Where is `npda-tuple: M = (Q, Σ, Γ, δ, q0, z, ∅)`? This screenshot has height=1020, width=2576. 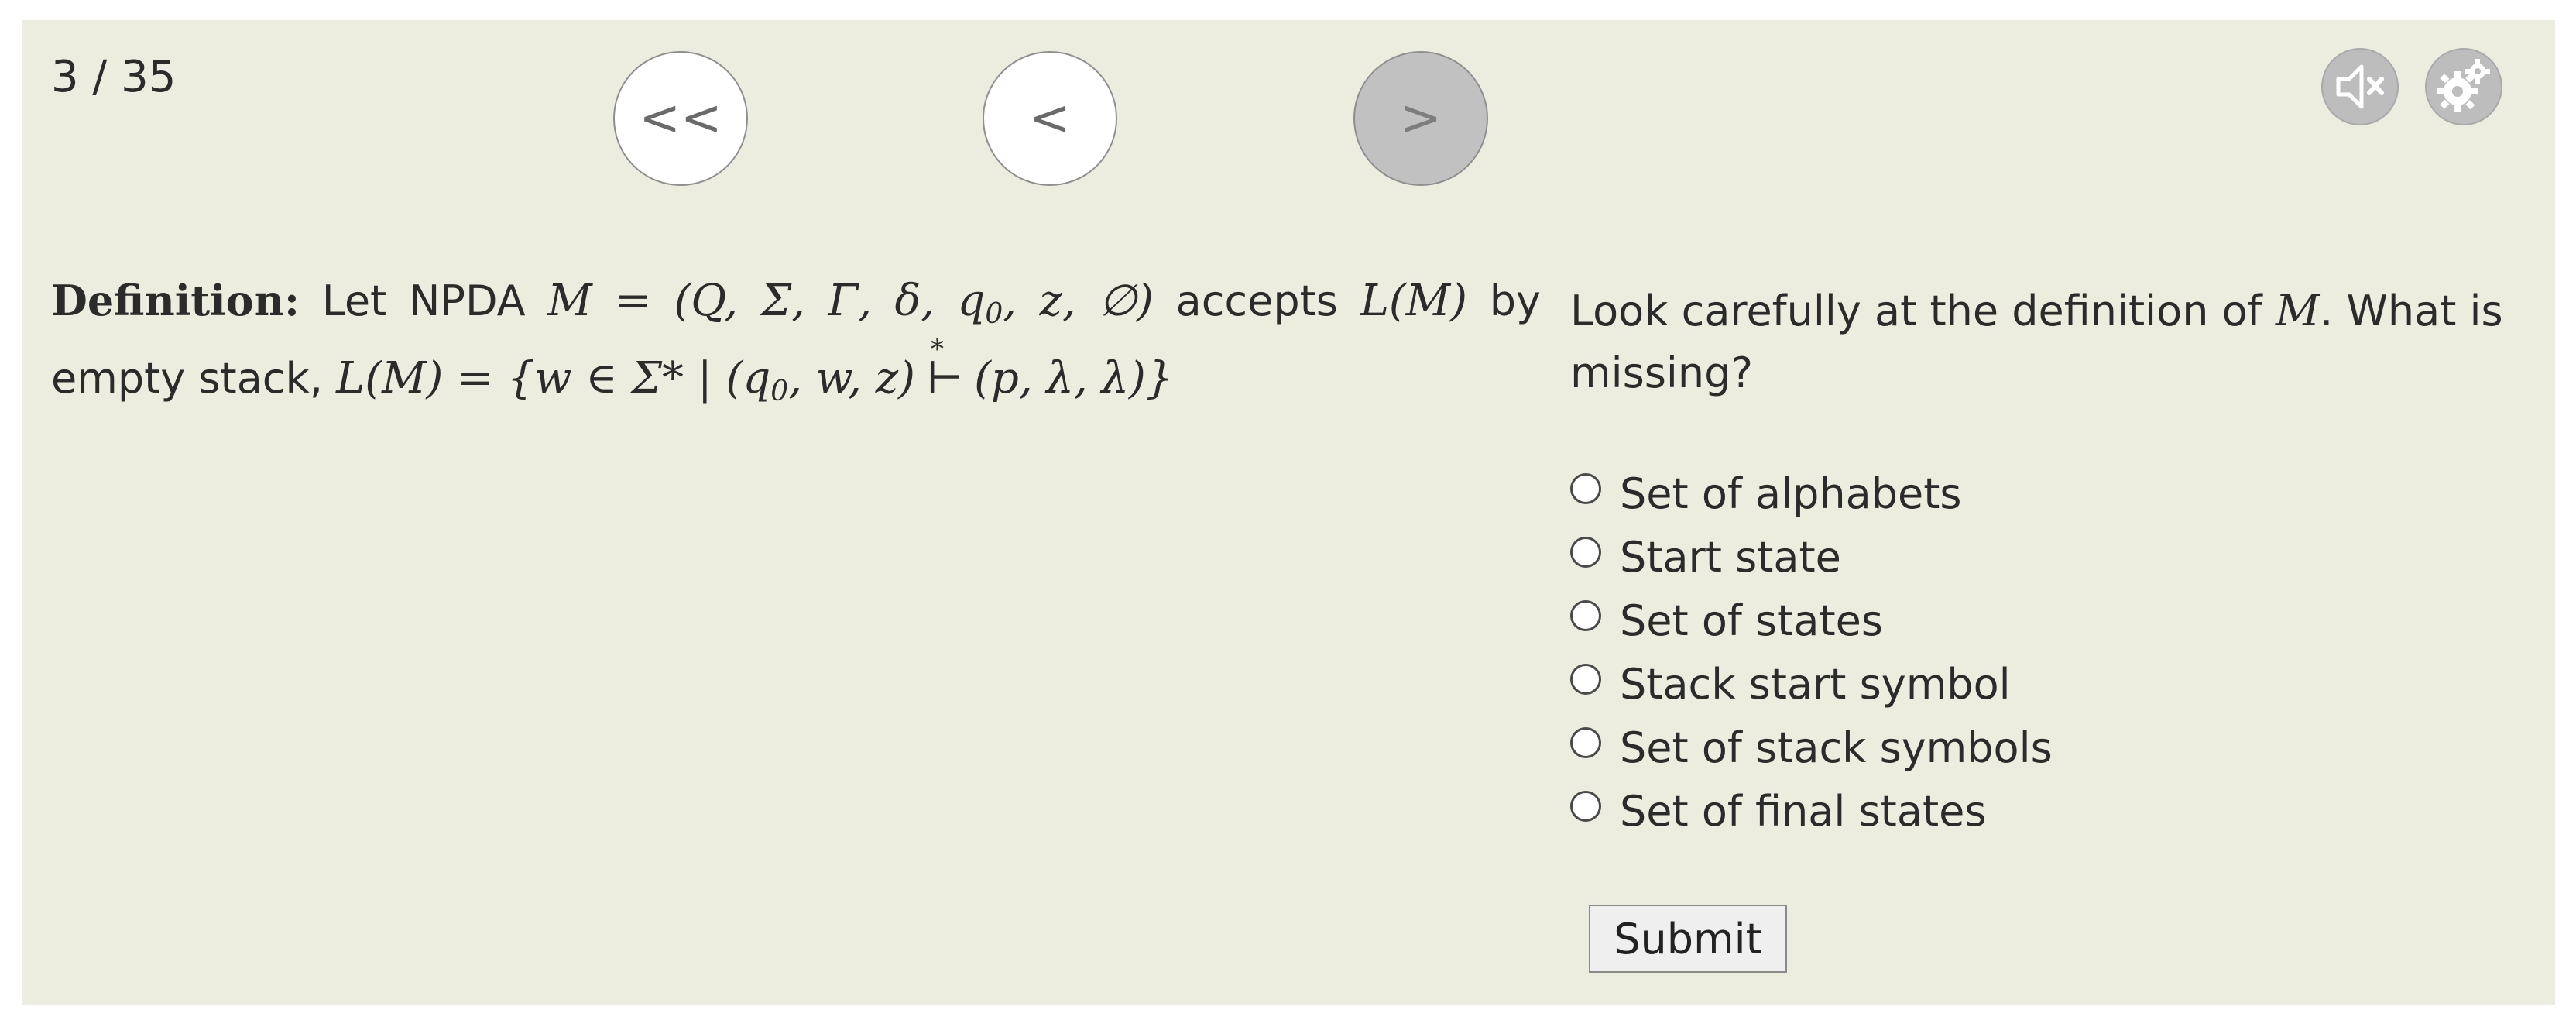
npda-tuple: M = (Q, Σ, Γ, δ, q0, z, ∅) is located at coordinates (850, 302).